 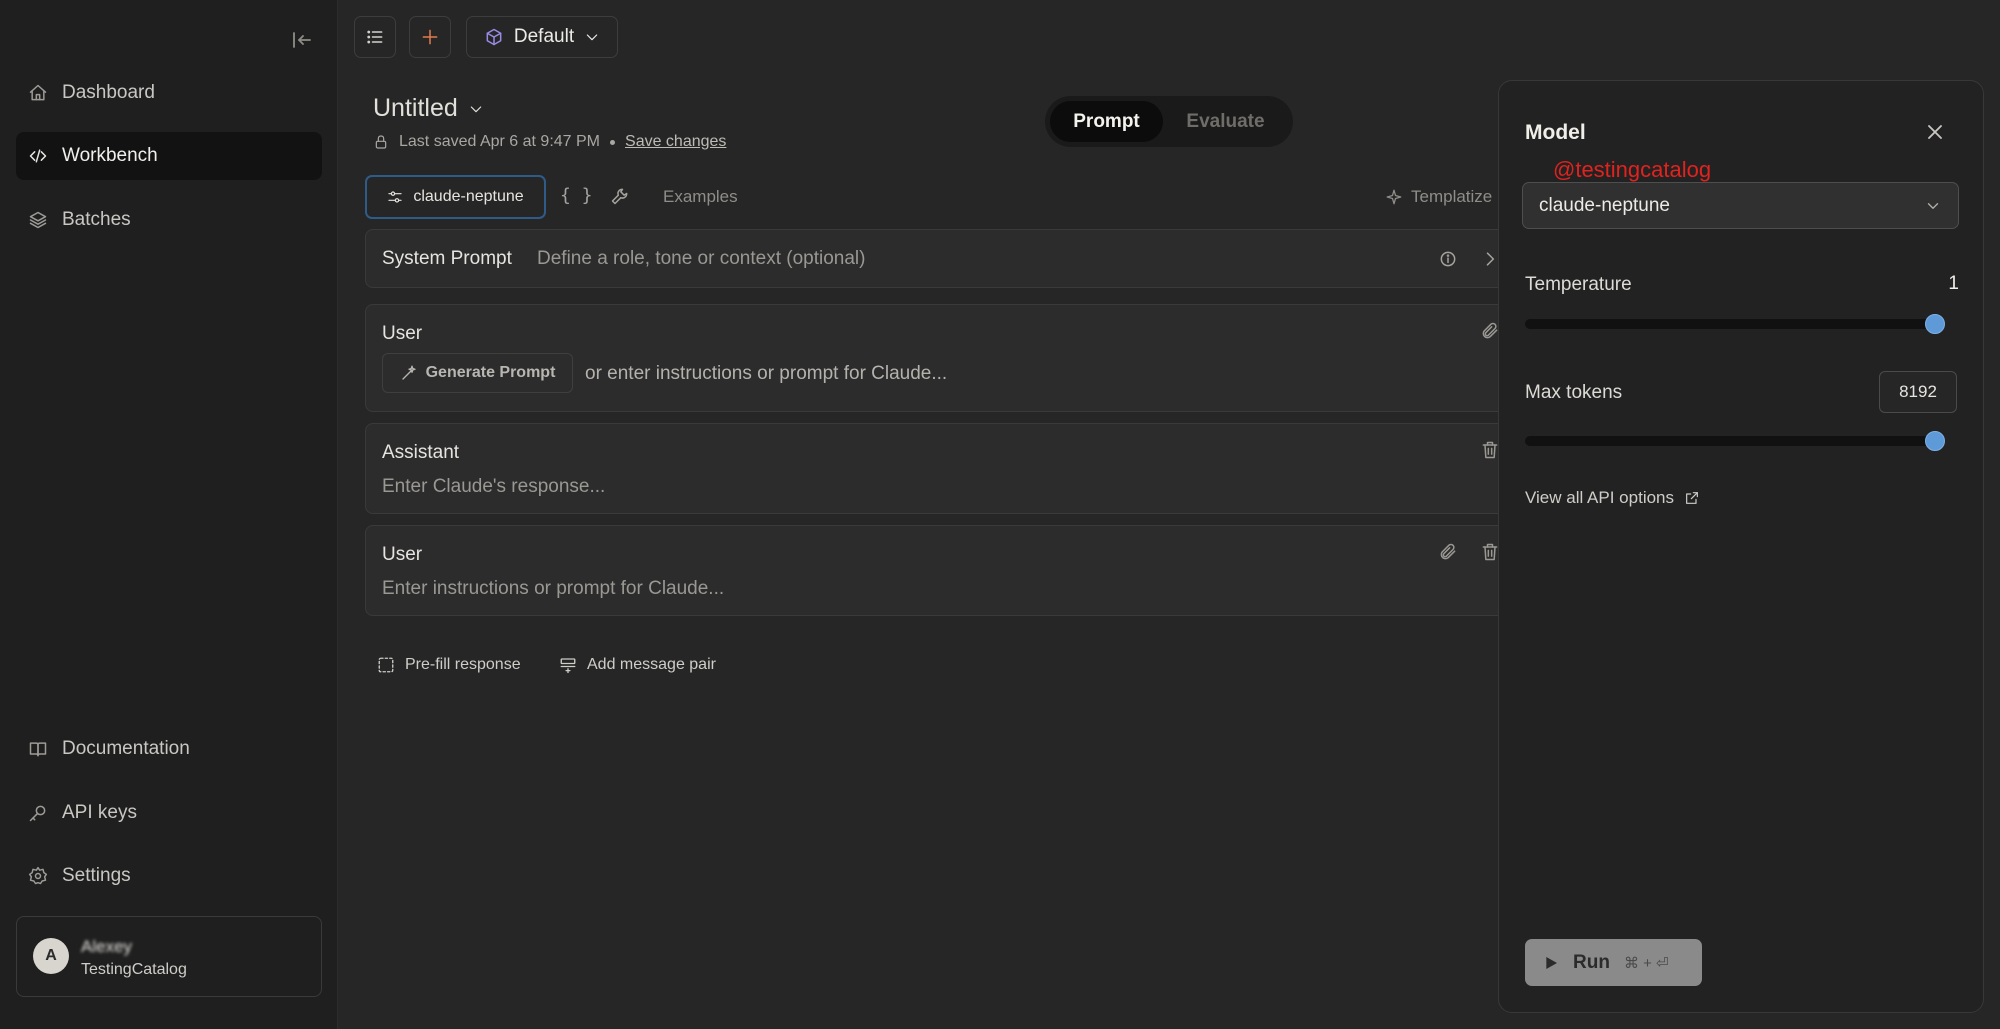 What do you see at coordinates (1632, 169) in the screenshot?
I see `watermark: @testingcatalog` at bounding box center [1632, 169].